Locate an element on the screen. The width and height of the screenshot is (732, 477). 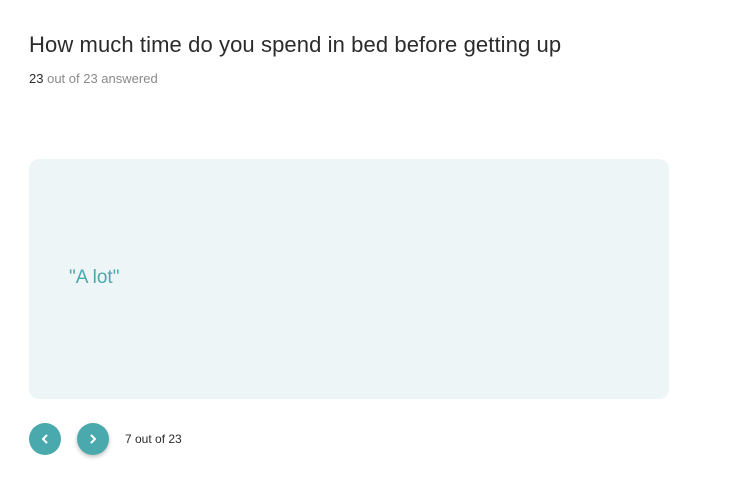
next-response-button is located at coordinates (93, 439).